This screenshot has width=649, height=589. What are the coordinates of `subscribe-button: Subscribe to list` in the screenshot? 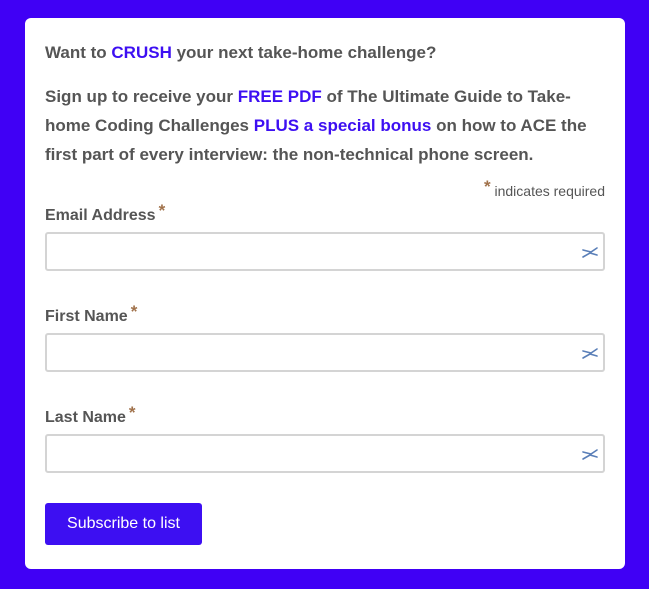 It's located at (123, 524).